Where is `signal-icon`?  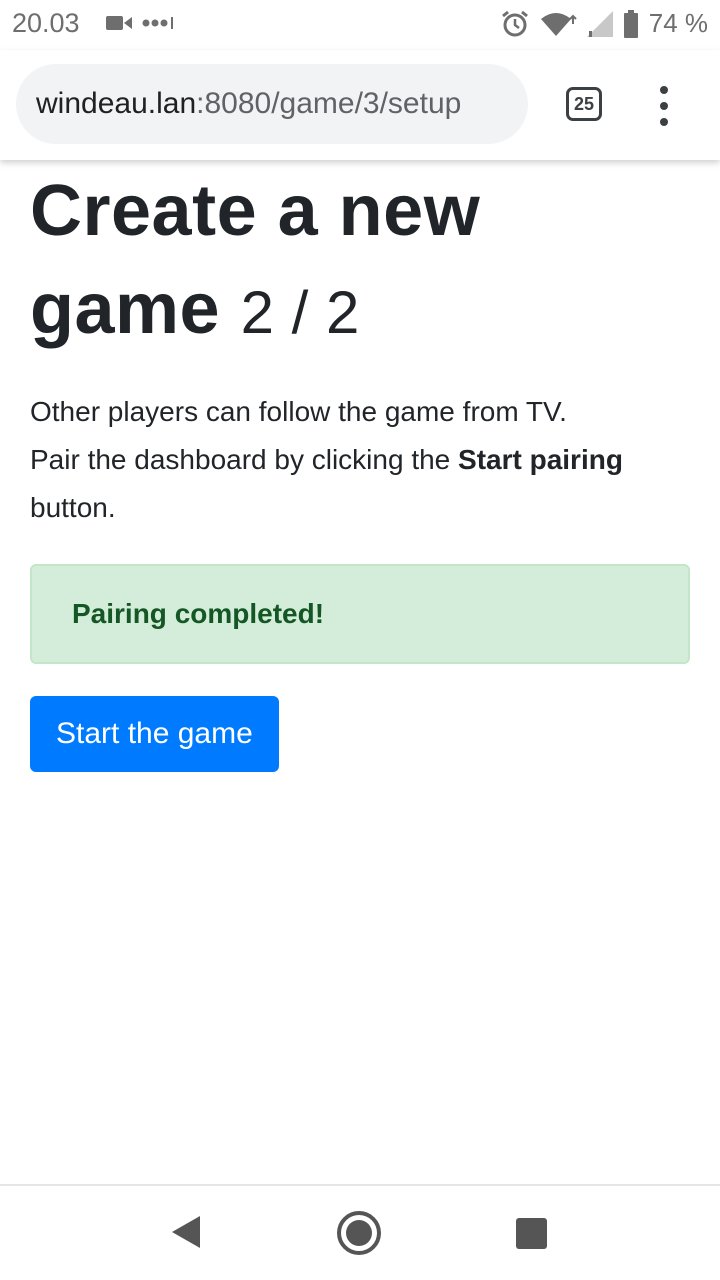
signal-icon is located at coordinates (599, 23).